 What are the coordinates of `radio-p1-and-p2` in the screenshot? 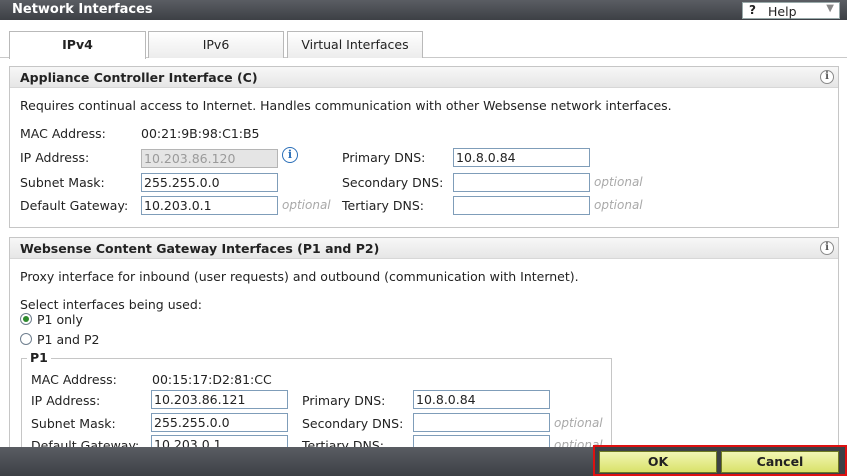 It's located at (26, 339).